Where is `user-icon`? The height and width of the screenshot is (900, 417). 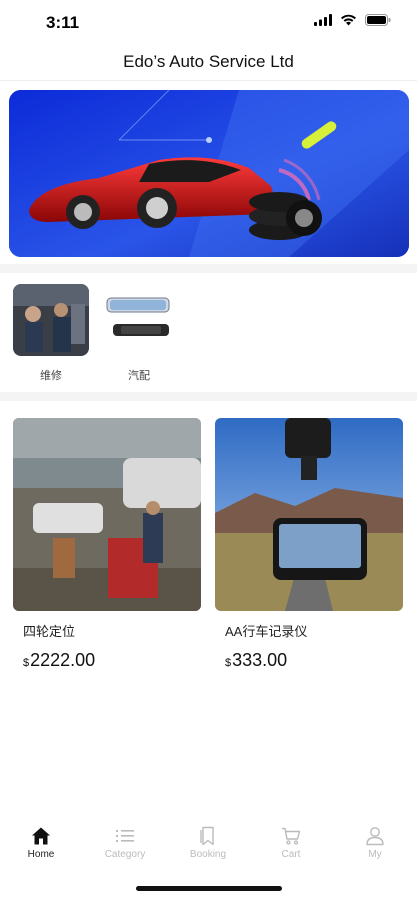 user-icon is located at coordinates (375, 836).